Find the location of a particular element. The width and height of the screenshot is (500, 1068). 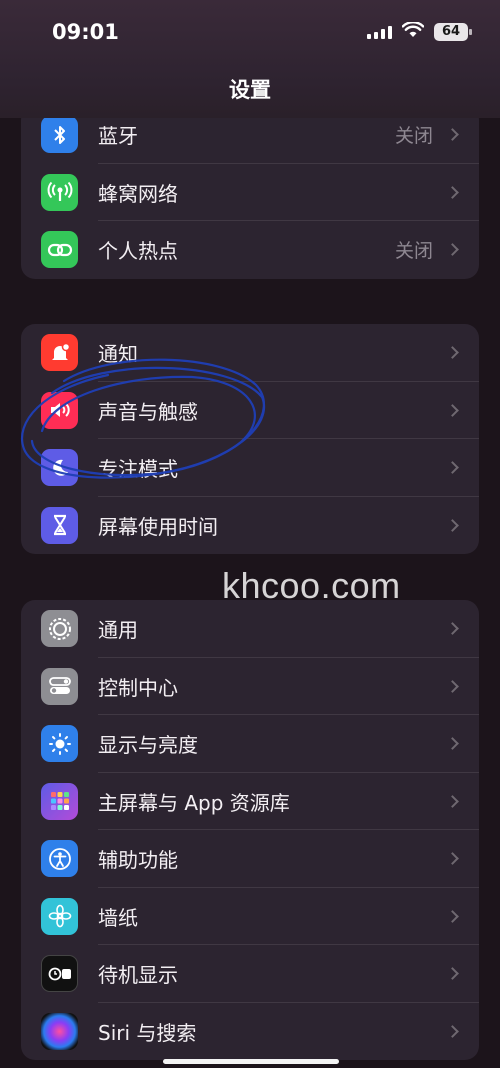

flower-icon is located at coordinates (59, 916).